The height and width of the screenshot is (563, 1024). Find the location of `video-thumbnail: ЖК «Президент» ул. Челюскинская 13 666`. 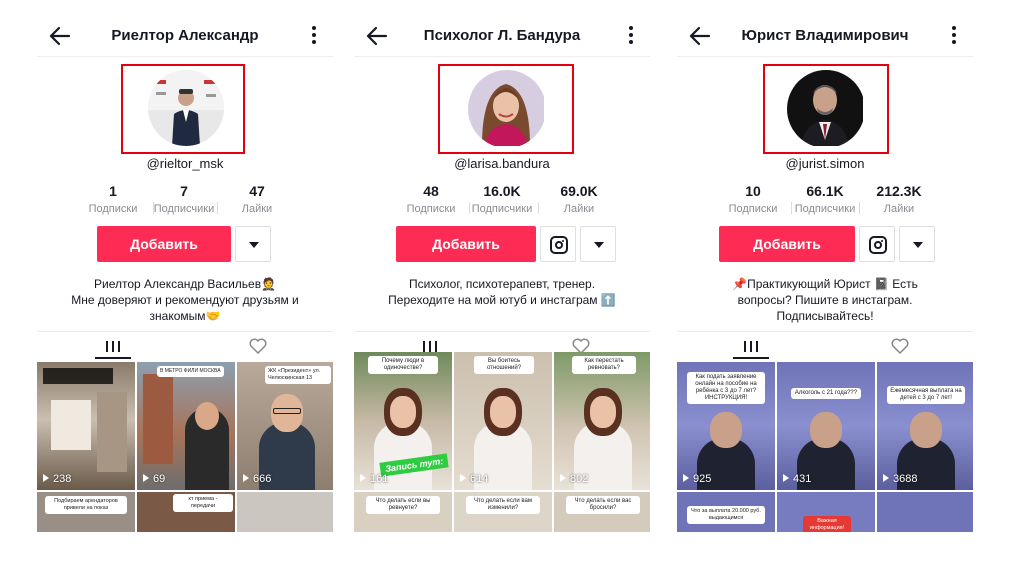

video-thumbnail: ЖК «Президент» ул. Челюскинская 13 666 is located at coordinates (285, 426).